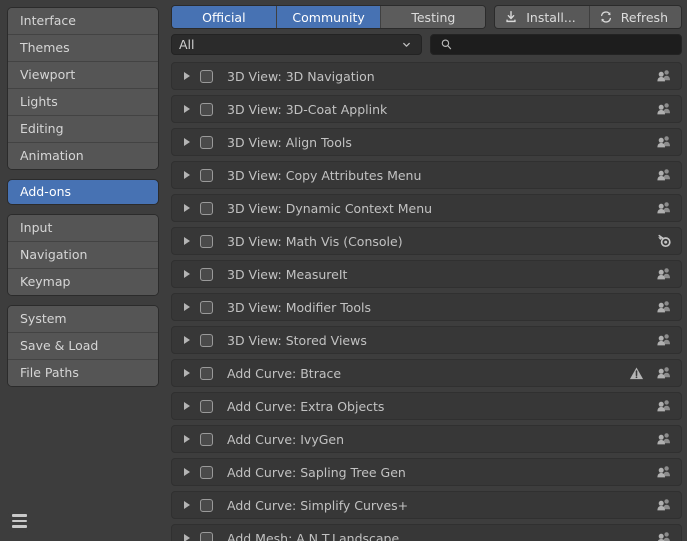  What do you see at coordinates (315, 241) in the screenshot?
I see `addon-title: 3D View: Math Vis (Console)` at bounding box center [315, 241].